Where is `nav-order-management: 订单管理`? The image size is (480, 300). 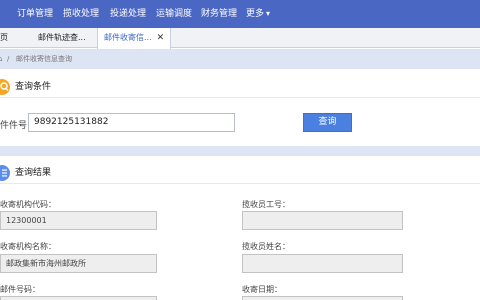 nav-order-management: 订单管理 is located at coordinates (35, 14).